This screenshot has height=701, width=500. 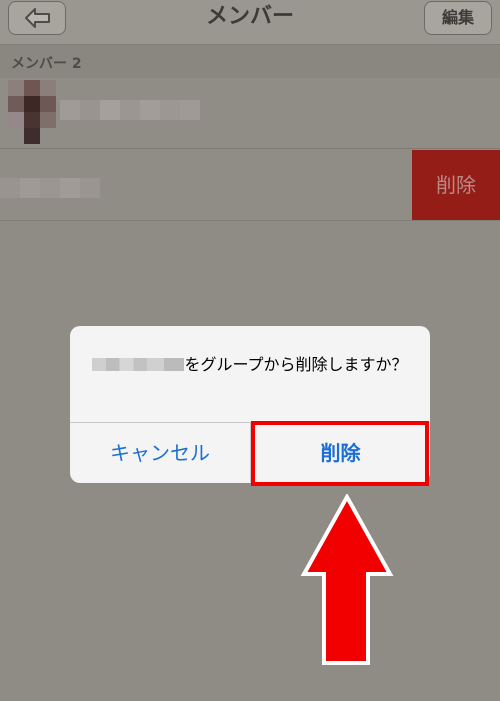 I want to click on redacted-member-name, so click(x=138, y=364).